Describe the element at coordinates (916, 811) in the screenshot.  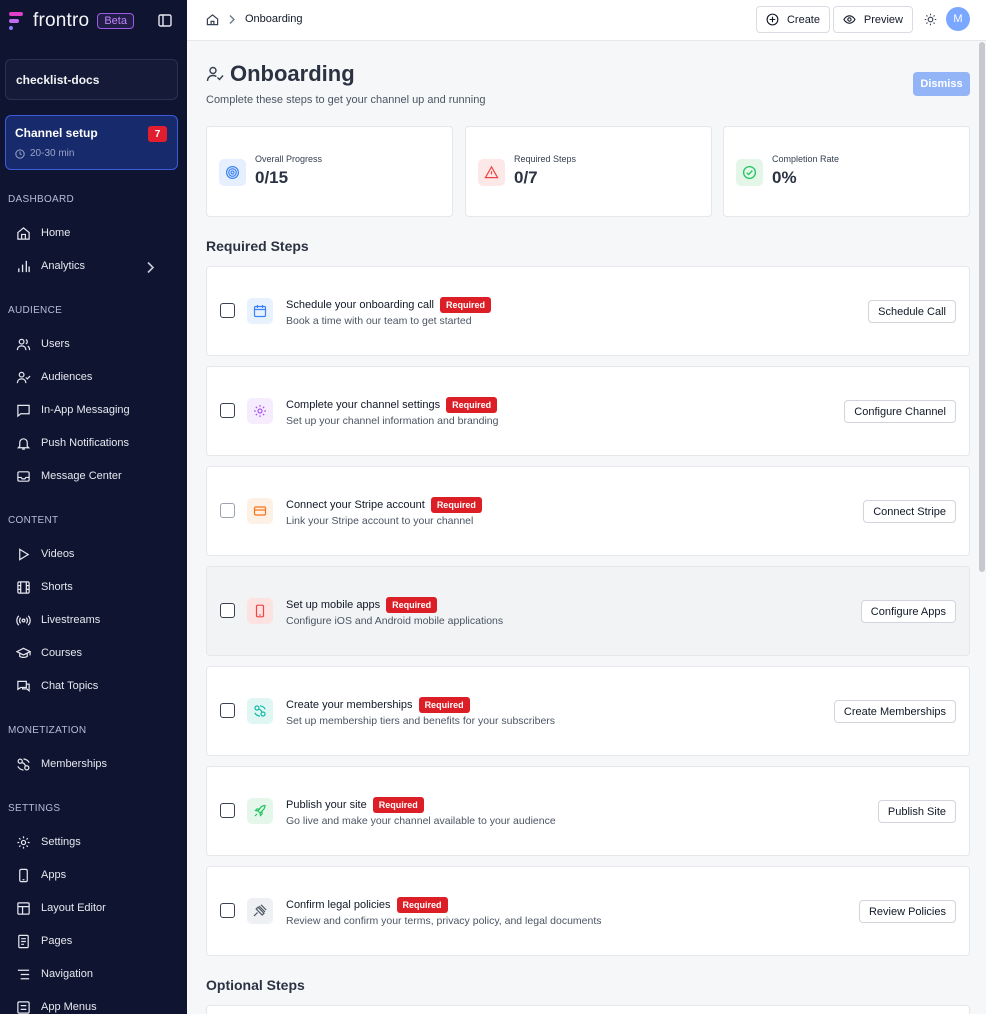
I see `publish-site-button: Publish Site` at that location.